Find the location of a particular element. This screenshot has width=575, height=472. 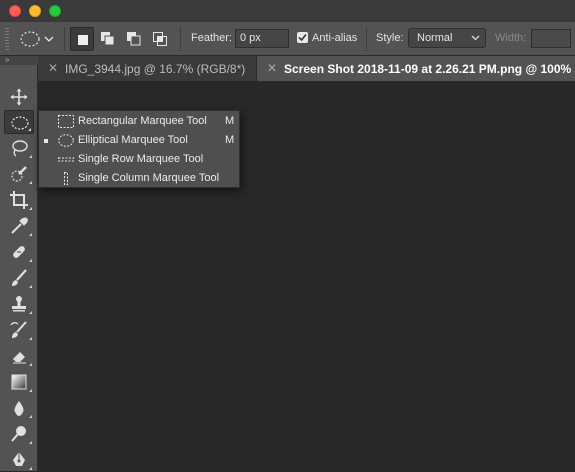

style-label: Style: is located at coordinates (390, 38).